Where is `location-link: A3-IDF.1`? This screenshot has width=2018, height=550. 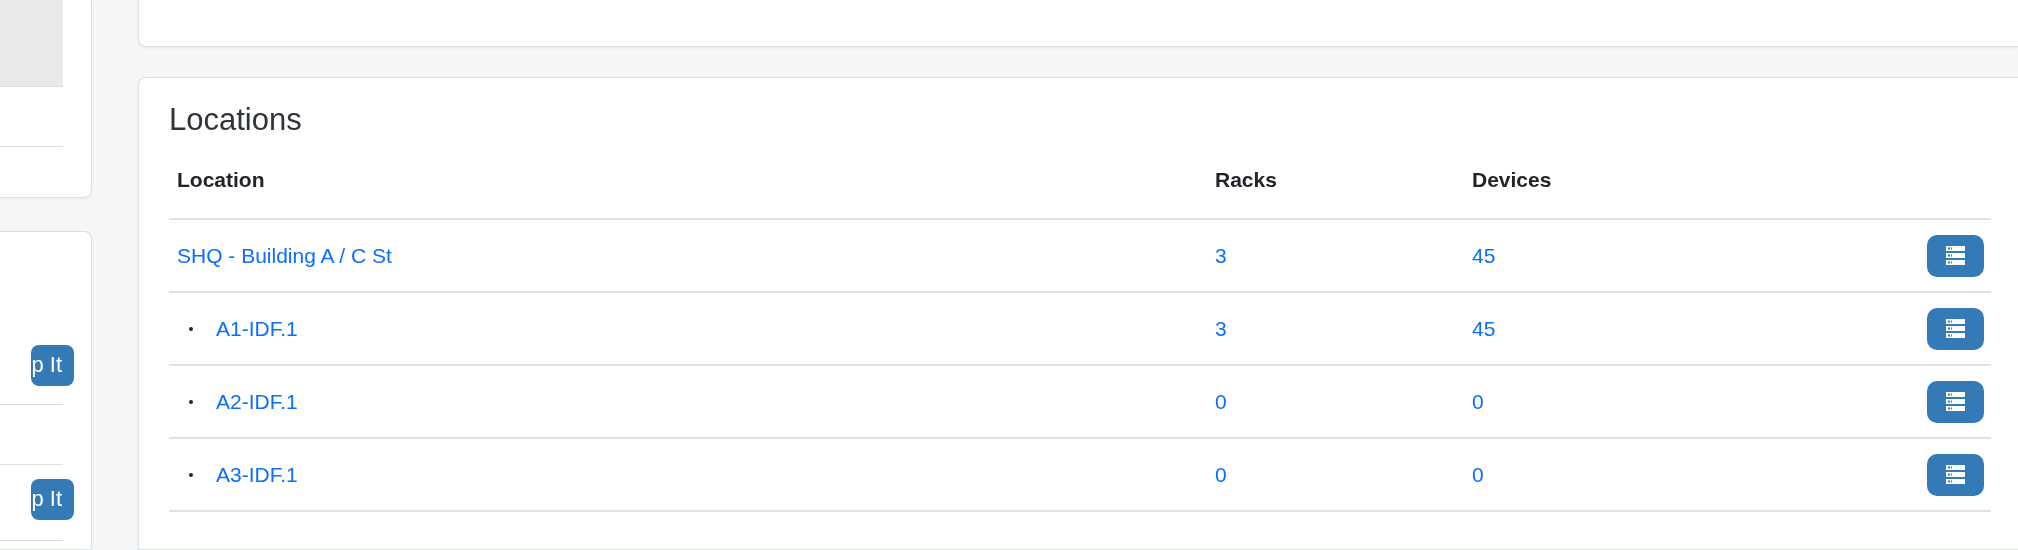
location-link: A3-IDF.1 is located at coordinates (257, 474).